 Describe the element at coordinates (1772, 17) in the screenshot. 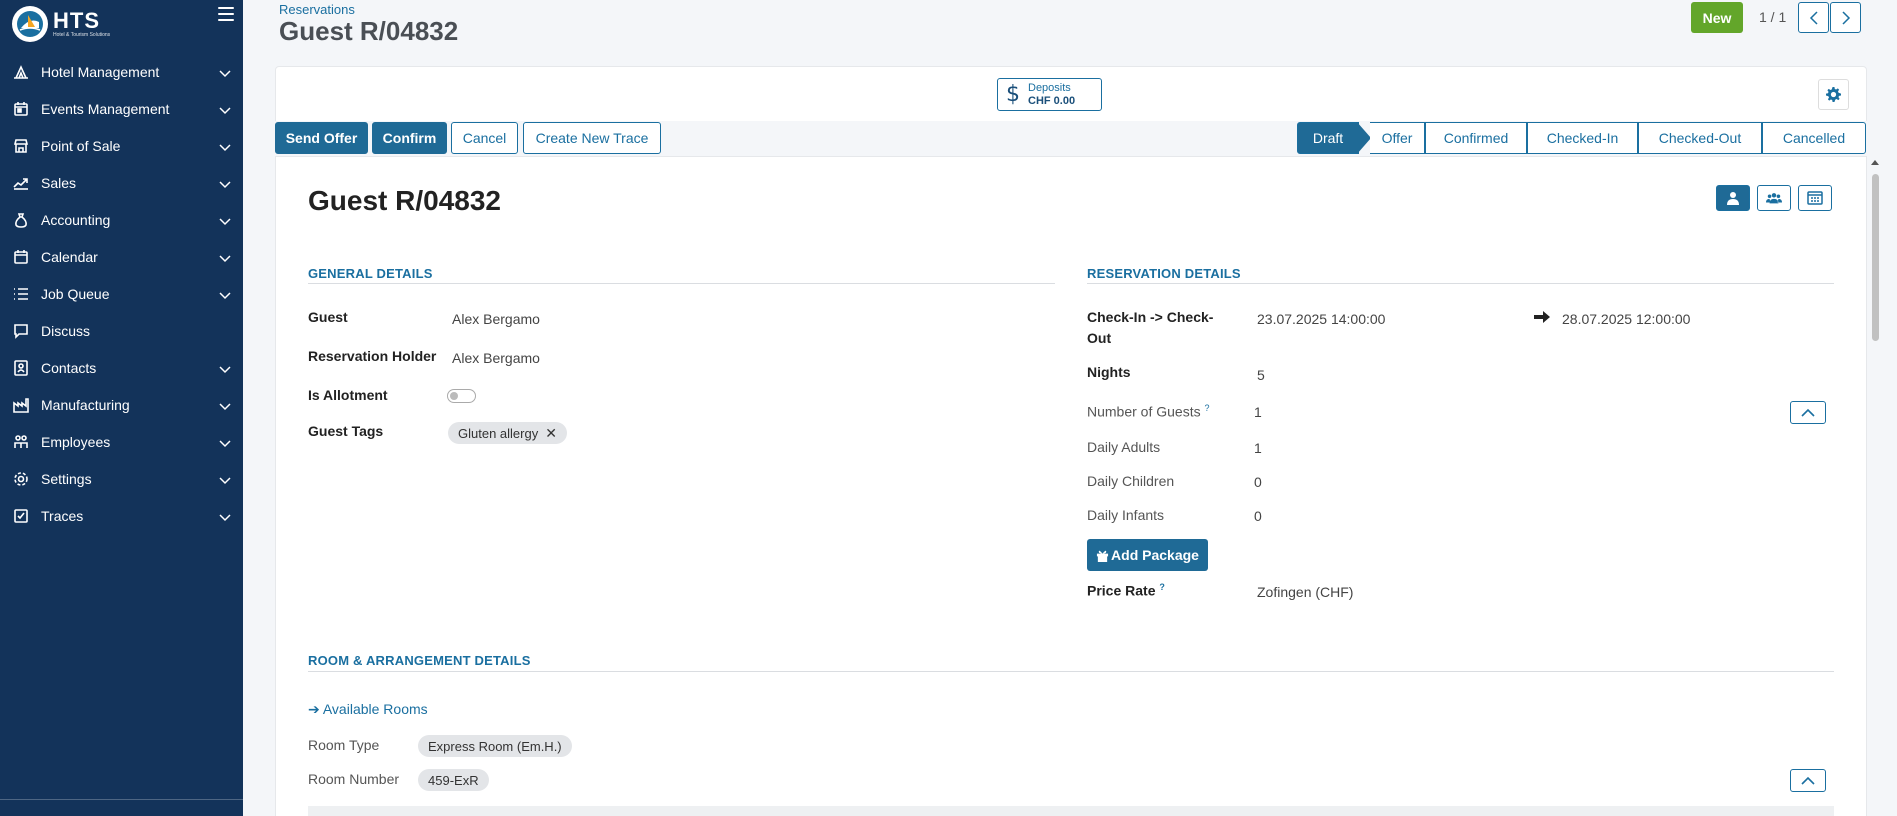

I see `pager-counter: 1 / 1` at that location.